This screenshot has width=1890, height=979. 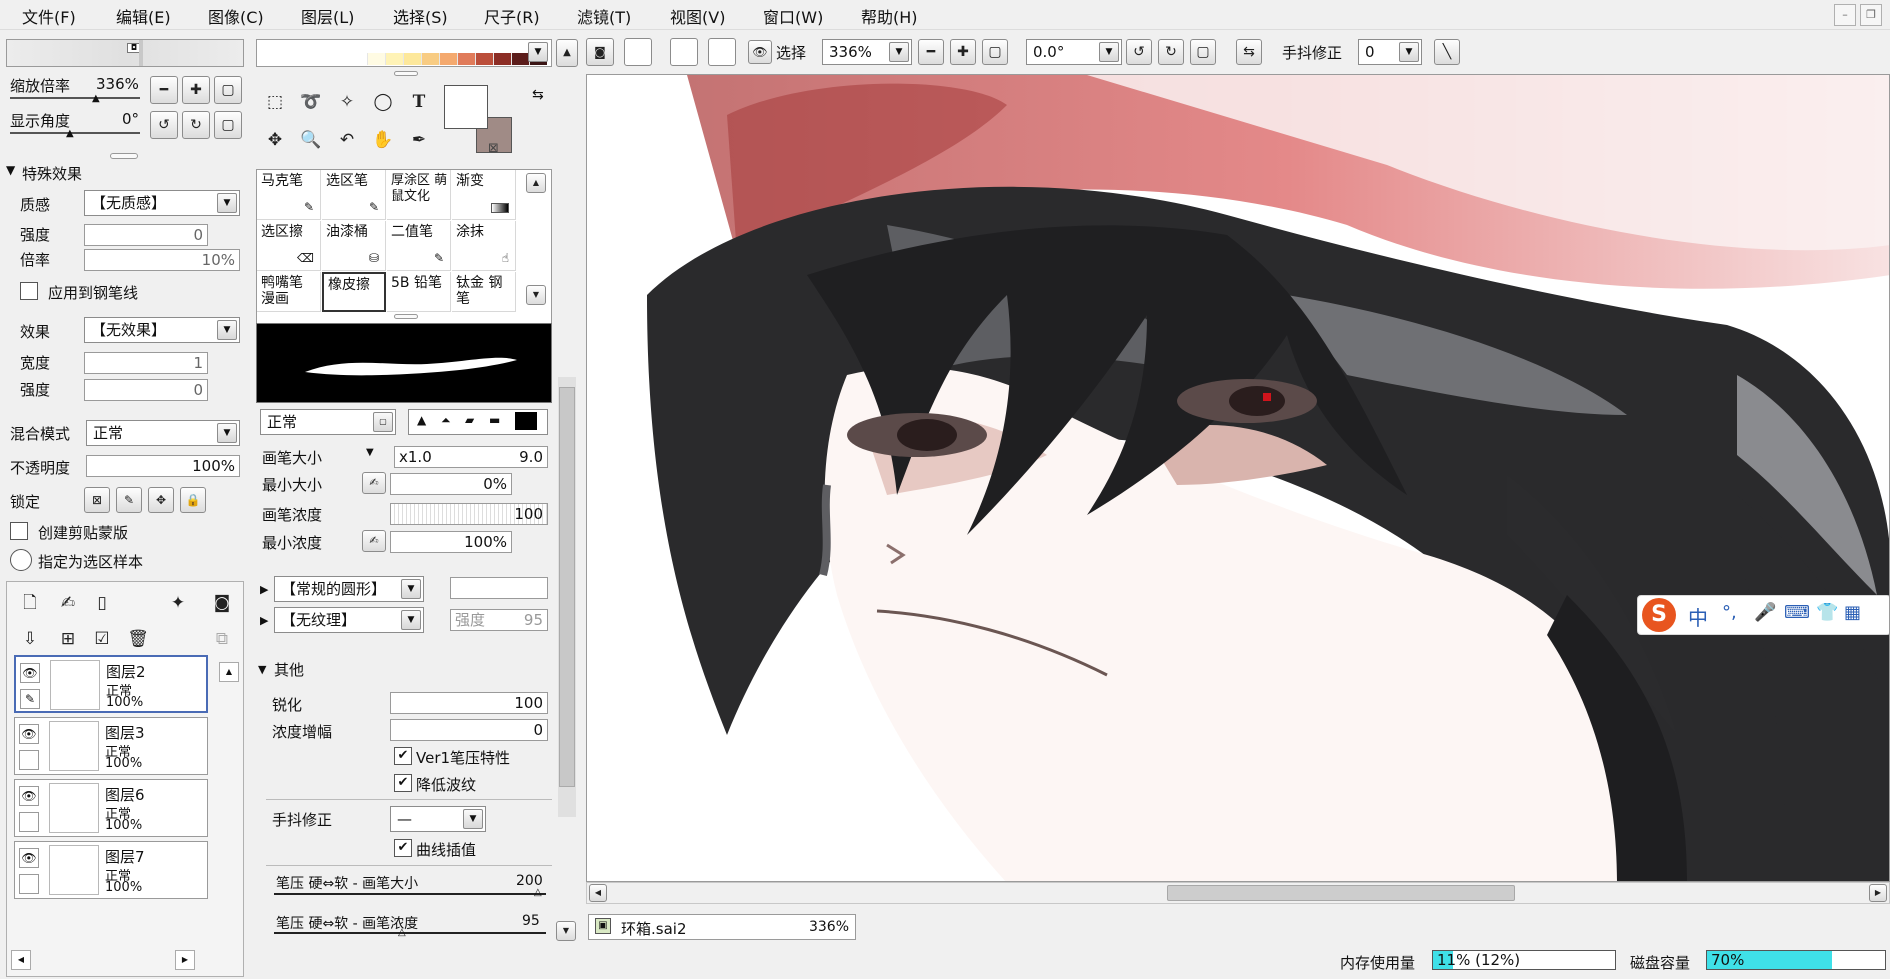 What do you see at coordinates (963, 52) in the screenshot?
I see `toolbar-zoom-in-button: ✚` at bounding box center [963, 52].